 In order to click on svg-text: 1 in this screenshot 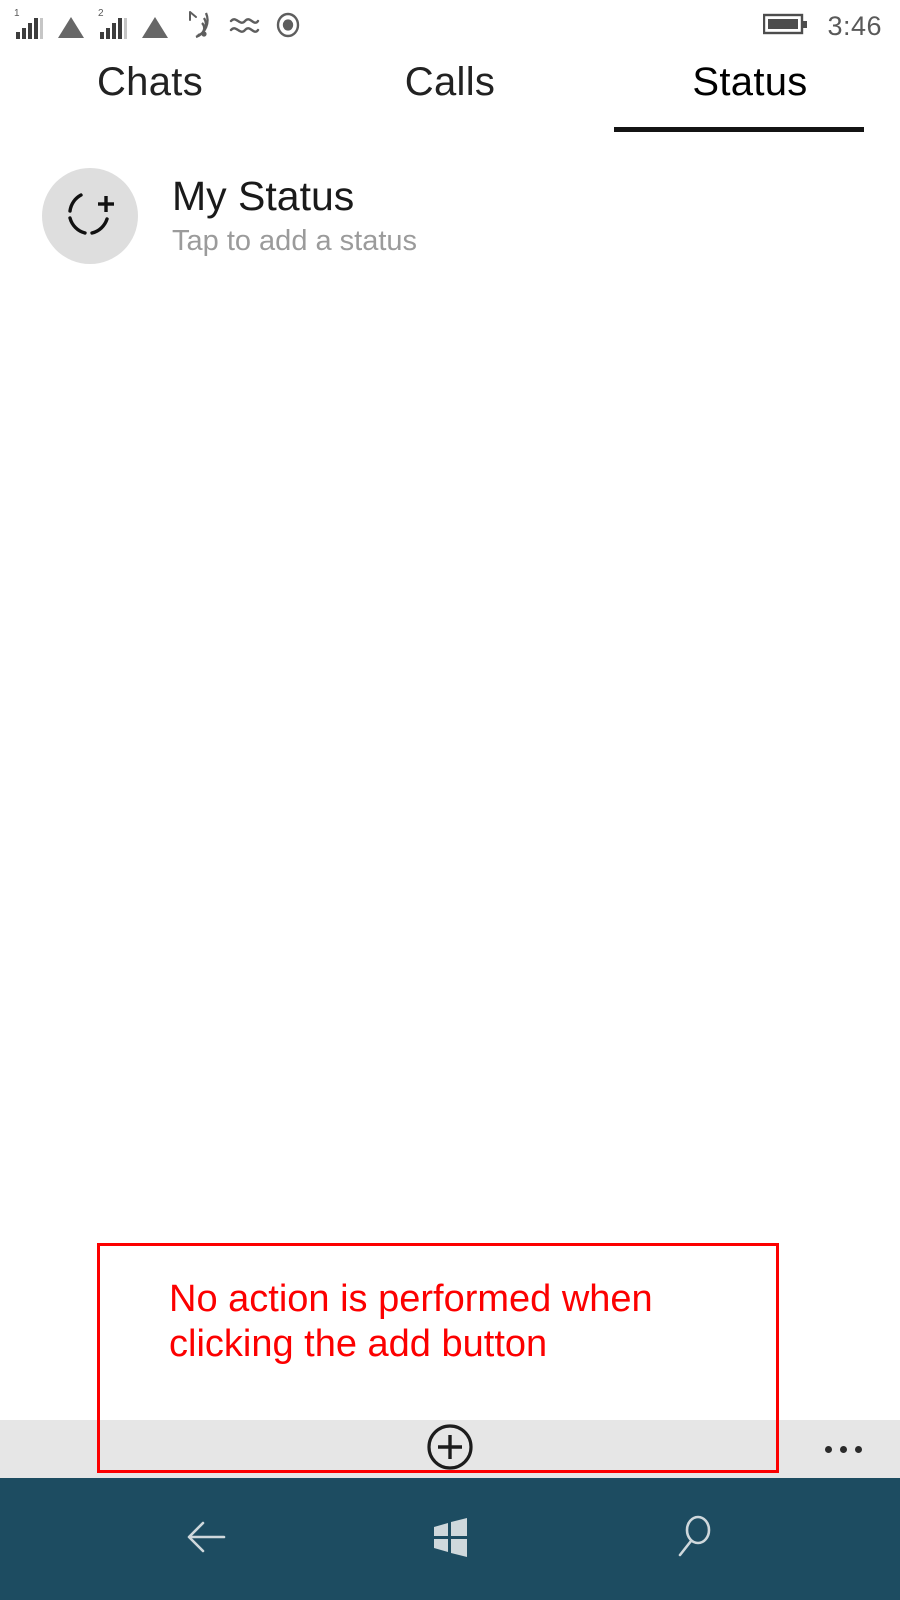, I will do `click(17, 13)`.